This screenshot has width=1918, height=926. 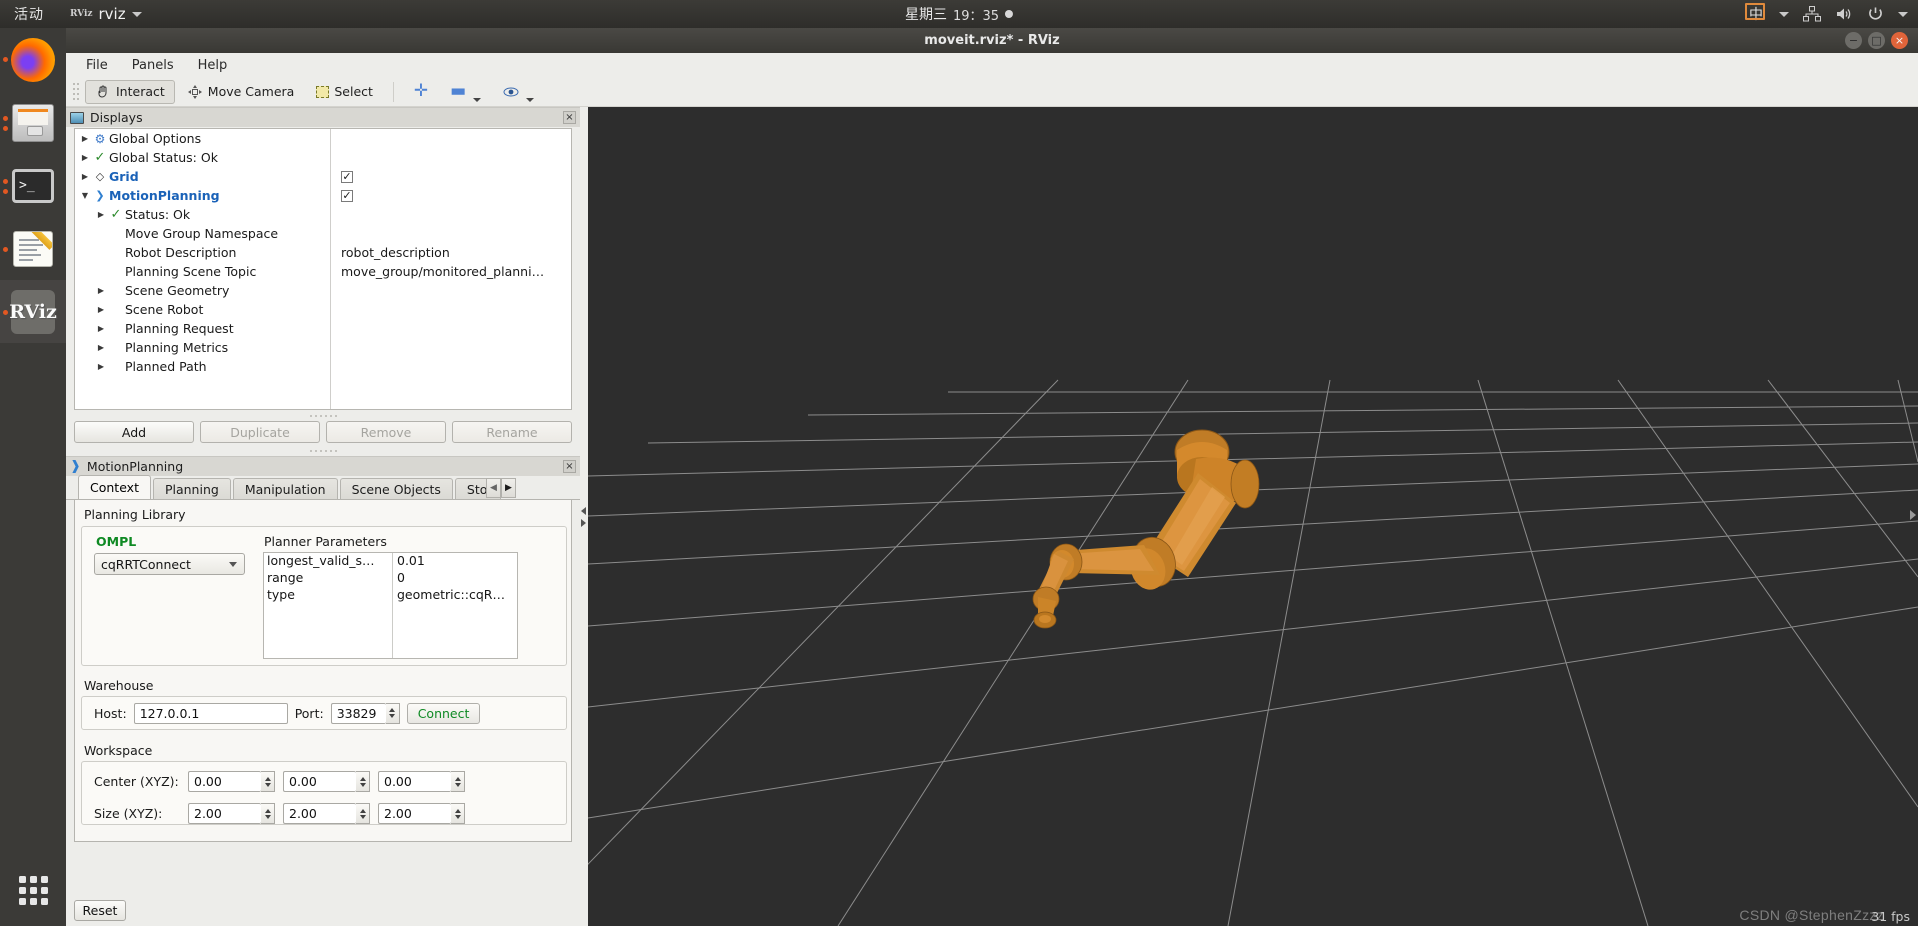 What do you see at coordinates (268, 813) in the screenshot?
I see `size-x-stepper` at bounding box center [268, 813].